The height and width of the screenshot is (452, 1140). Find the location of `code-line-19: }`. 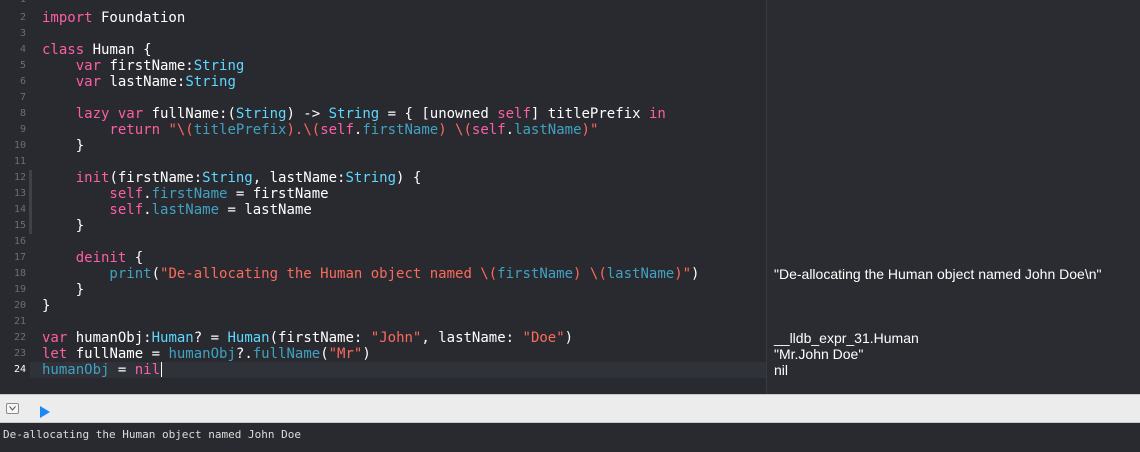

code-line-19: } is located at coordinates (63, 290).